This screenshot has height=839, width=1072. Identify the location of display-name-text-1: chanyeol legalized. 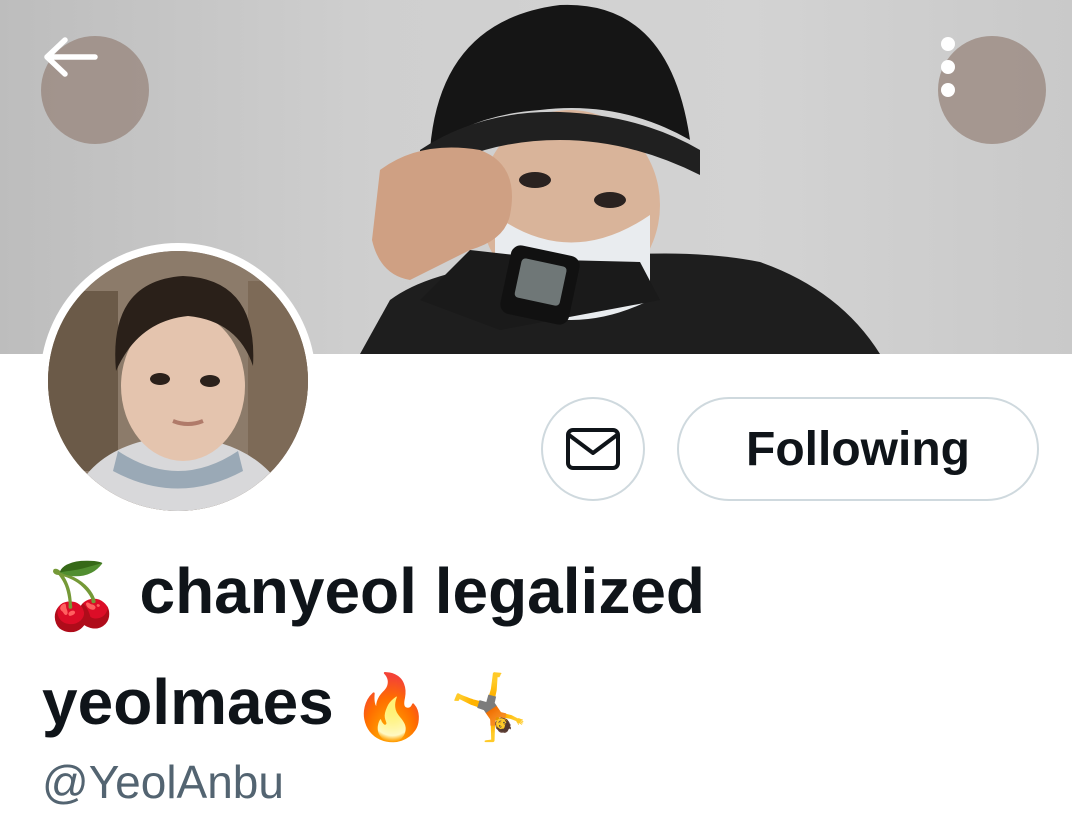
(422, 591).